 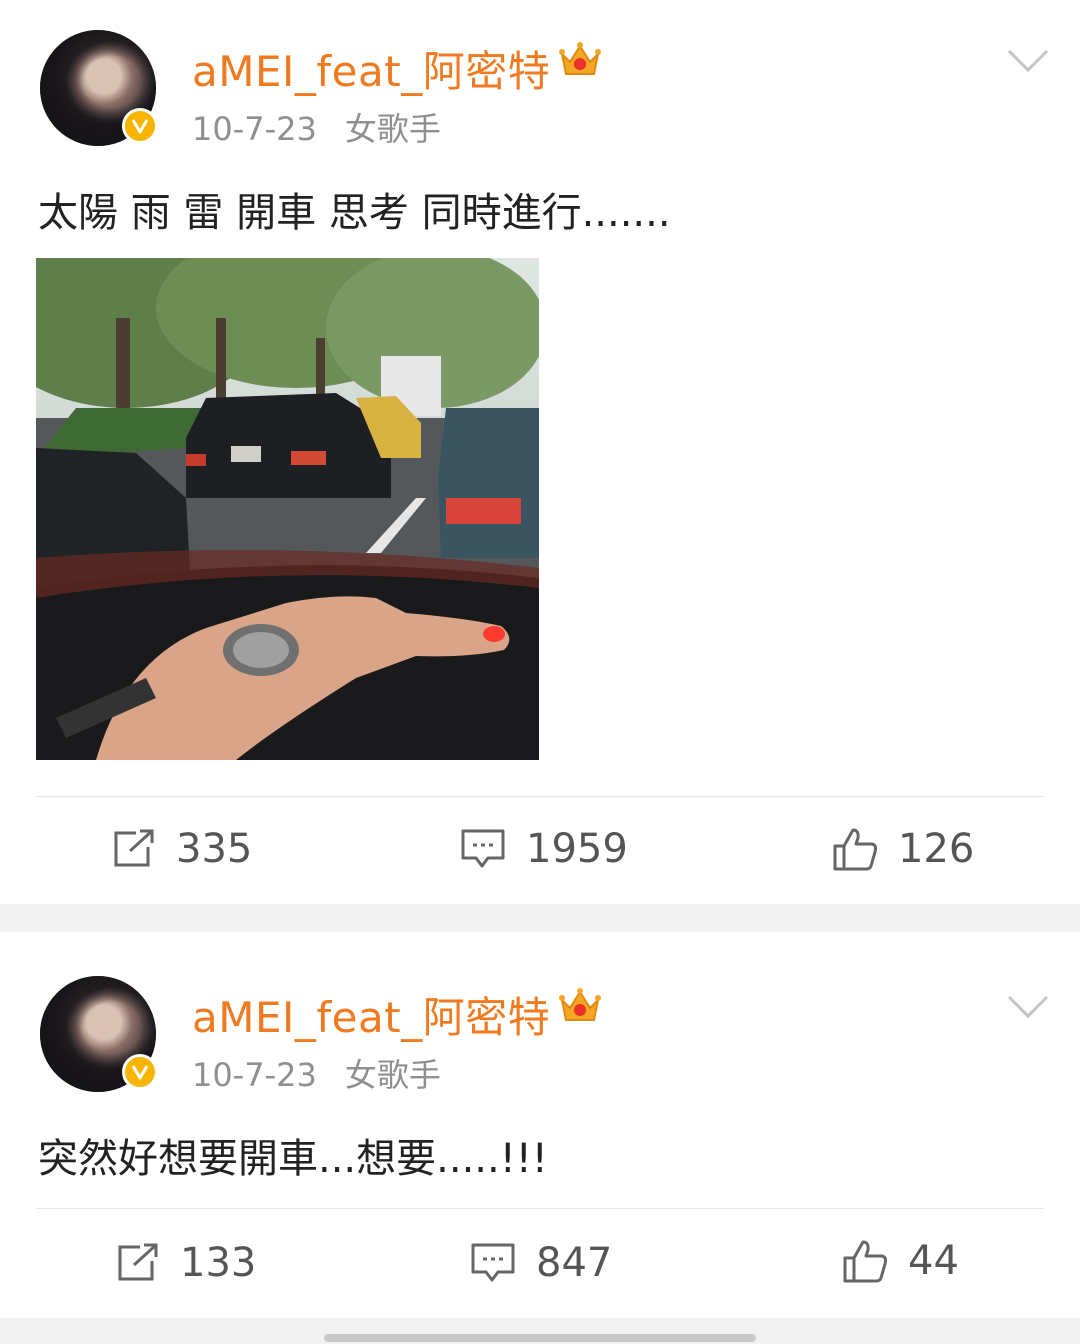 What do you see at coordinates (577, 849) in the screenshot?
I see `comment-count: 1959` at bounding box center [577, 849].